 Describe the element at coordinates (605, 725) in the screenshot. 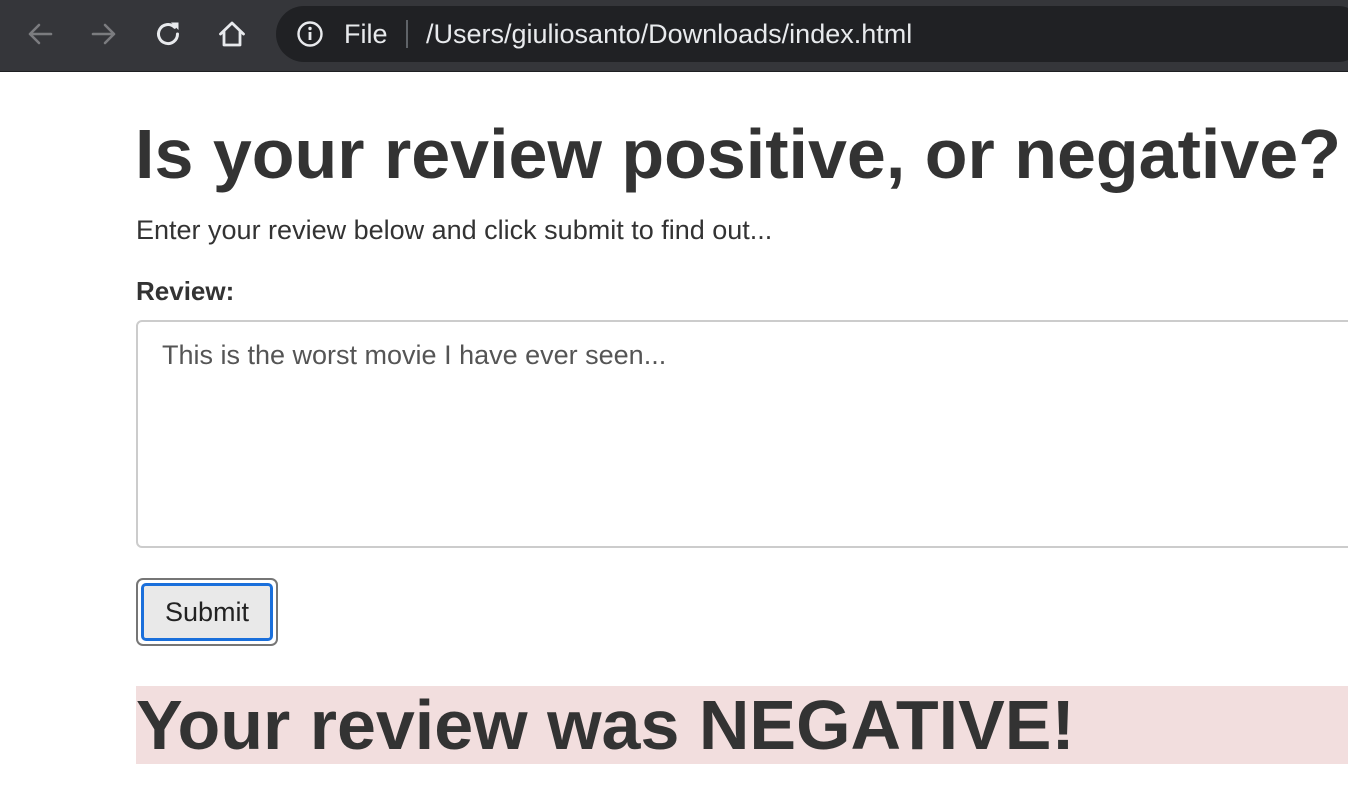

I see `result-text: Your review was NEGATIVE!` at that location.